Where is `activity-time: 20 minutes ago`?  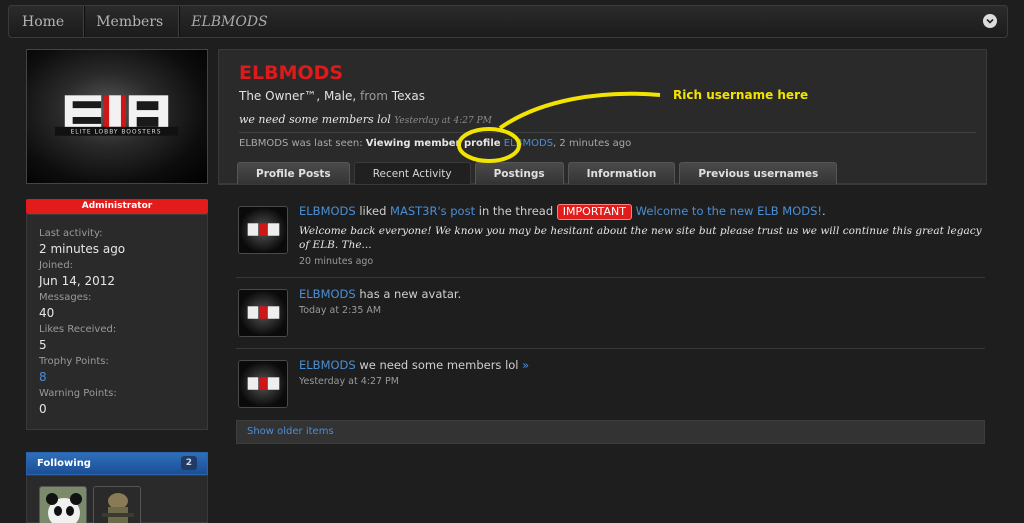
activity-time: 20 minutes ago is located at coordinates (642, 261).